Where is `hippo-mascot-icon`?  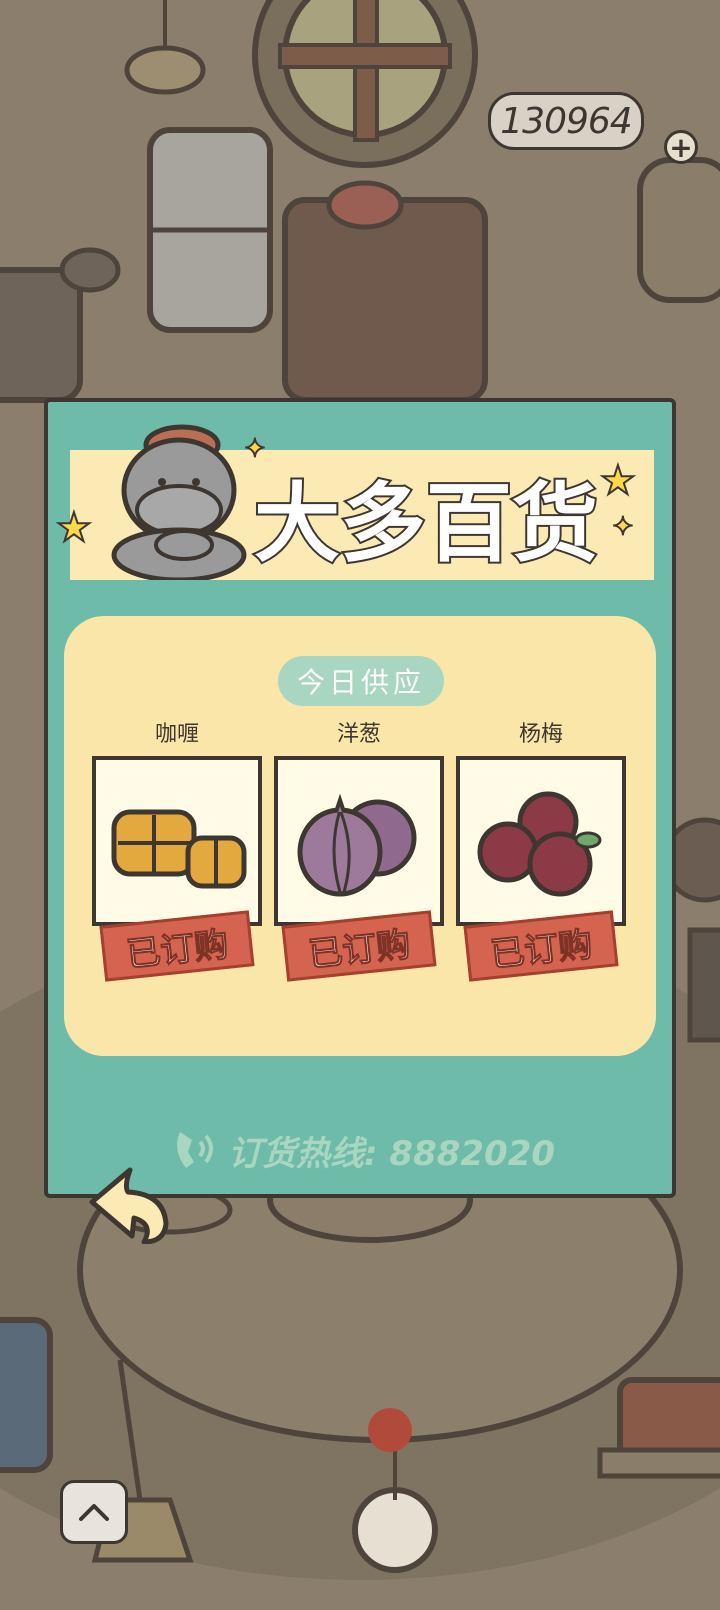
hippo-mascot-icon is located at coordinates (179, 502).